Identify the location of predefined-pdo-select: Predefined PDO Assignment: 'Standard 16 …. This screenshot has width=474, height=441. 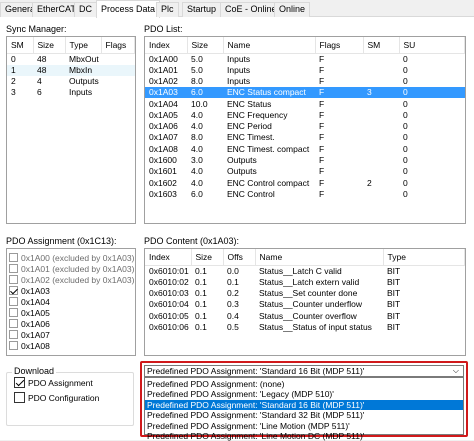
(304, 371).